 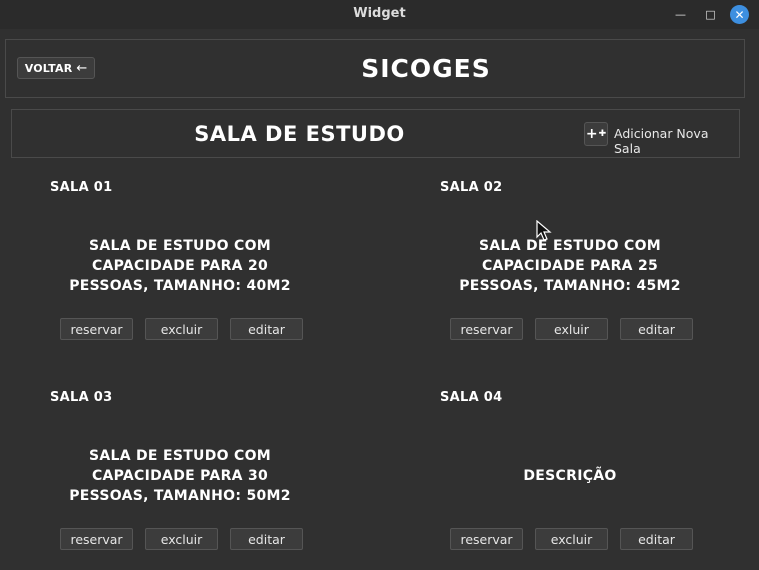 I want to click on delete-button: exluir, so click(x=571, y=329).